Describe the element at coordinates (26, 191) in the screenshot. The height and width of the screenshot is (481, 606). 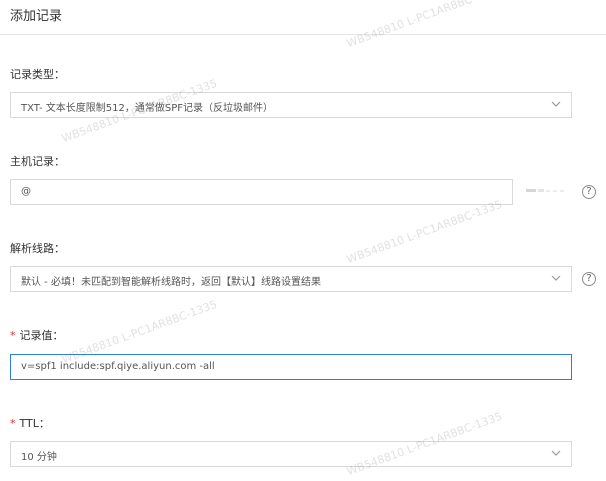
I see `host-record-value: @` at that location.